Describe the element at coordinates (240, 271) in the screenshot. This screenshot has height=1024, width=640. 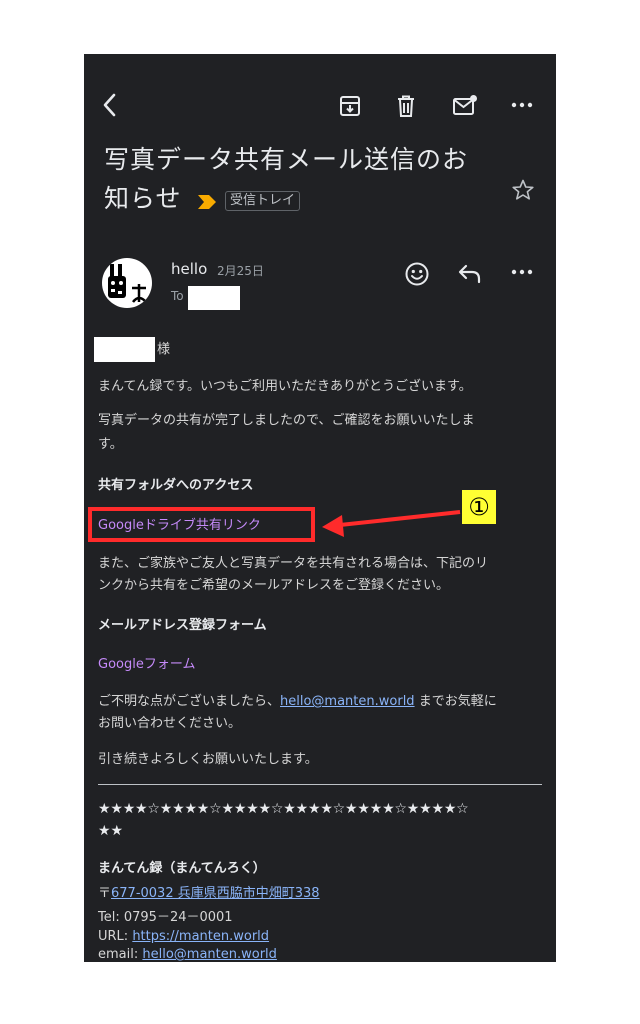
I see `email-date: 2月25日` at that location.